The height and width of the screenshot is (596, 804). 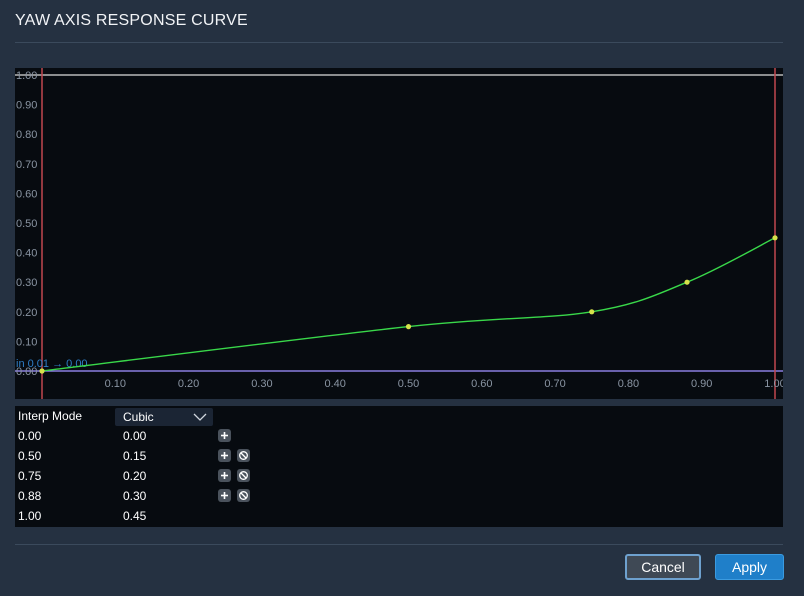 What do you see at coordinates (134, 436) in the screenshot?
I see `keyframe-y-value: 0.00` at bounding box center [134, 436].